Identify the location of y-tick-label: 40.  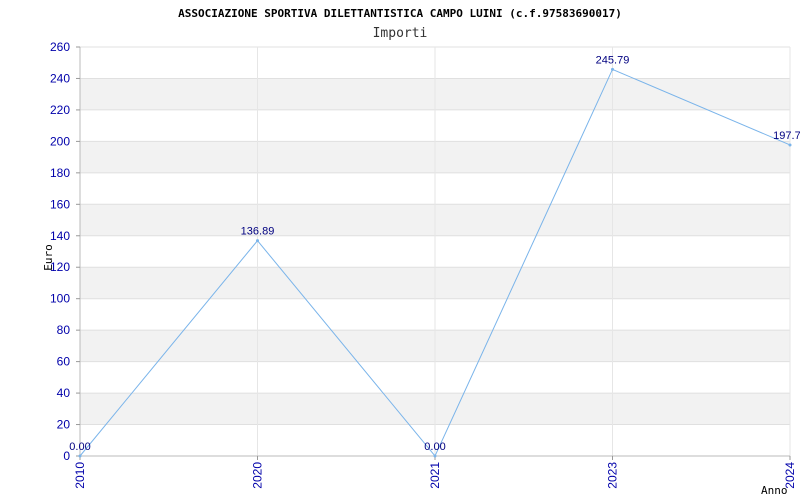
(64, 393).